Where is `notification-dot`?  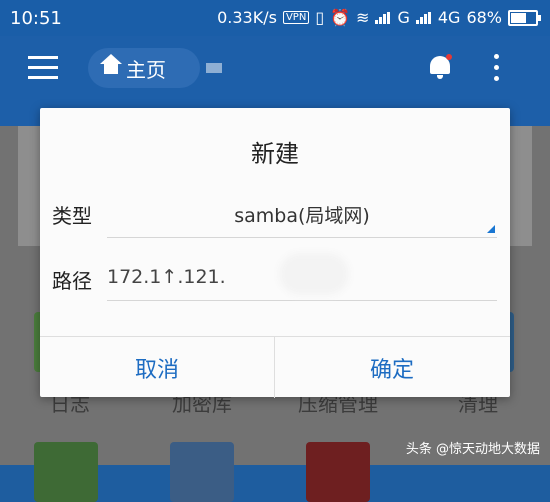 notification-dot is located at coordinates (449, 57).